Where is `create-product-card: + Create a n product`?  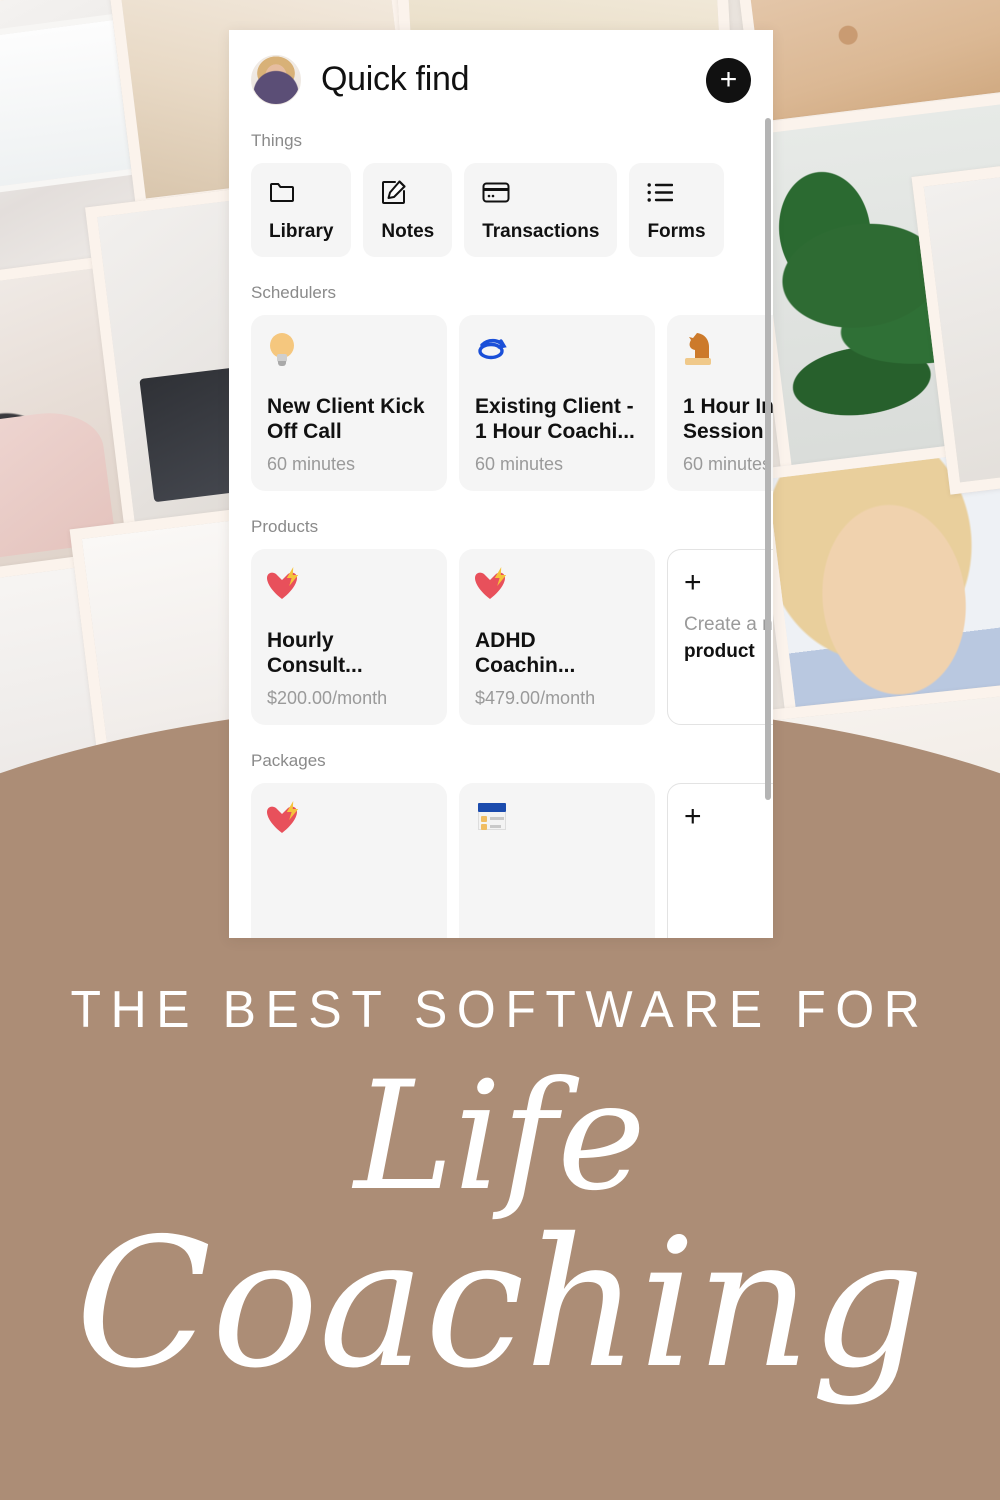 create-product-card: + Create a n product is located at coordinates (720, 637).